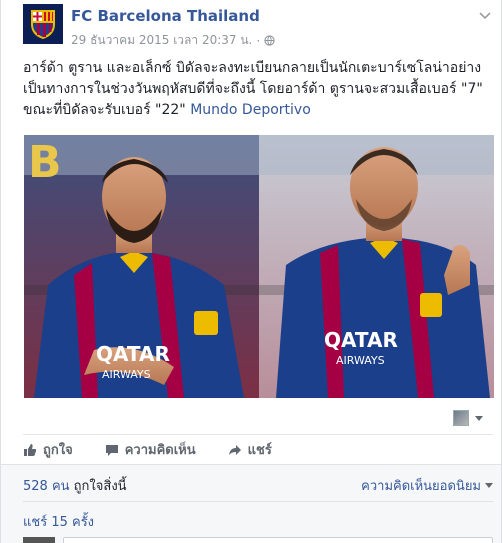 The height and width of the screenshot is (543, 502). Describe the element at coordinates (58, 450) in the screenshot. I see `like-label: ถูกใจ` at that location.